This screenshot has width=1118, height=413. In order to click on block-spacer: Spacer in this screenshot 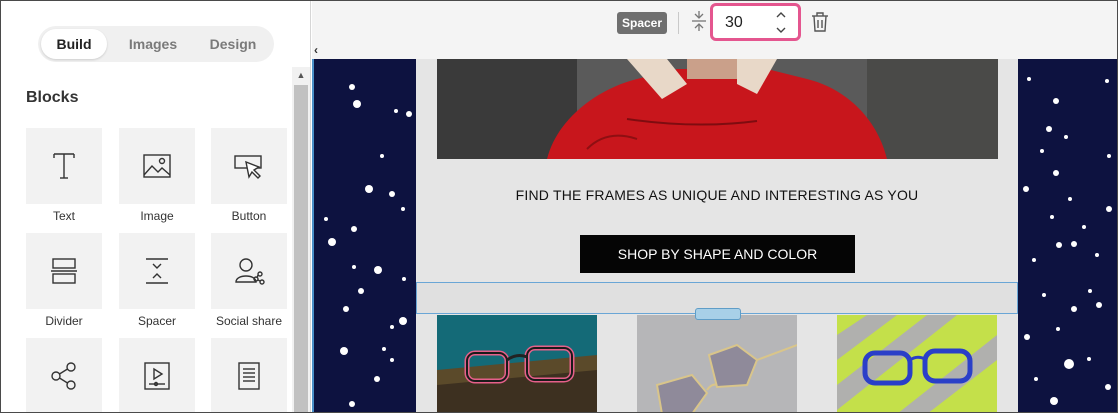, I will do `click(157, 280)`.